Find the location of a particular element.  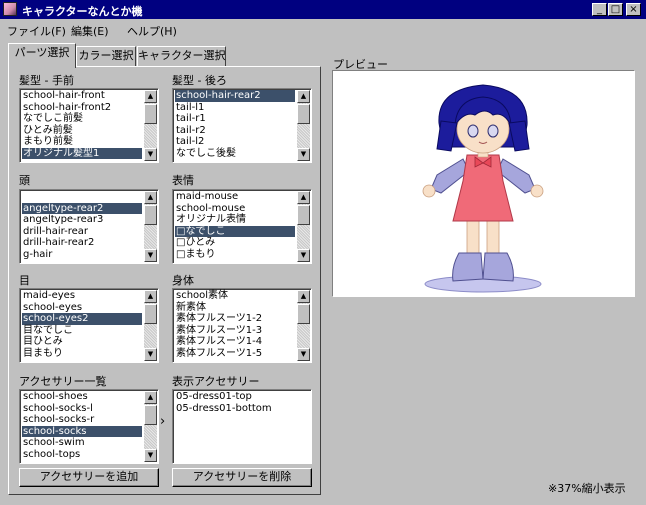

remove-accessory-button: アクセサリーを削除 is located at coordinates (242, 477).